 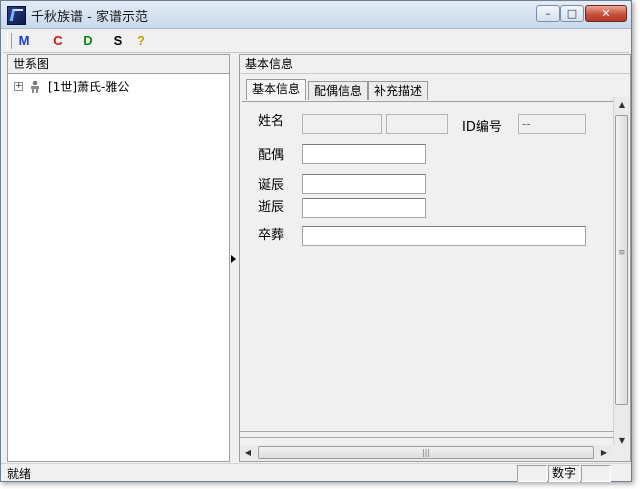 I want to click on spouse-field, so click(x=364, y=154).